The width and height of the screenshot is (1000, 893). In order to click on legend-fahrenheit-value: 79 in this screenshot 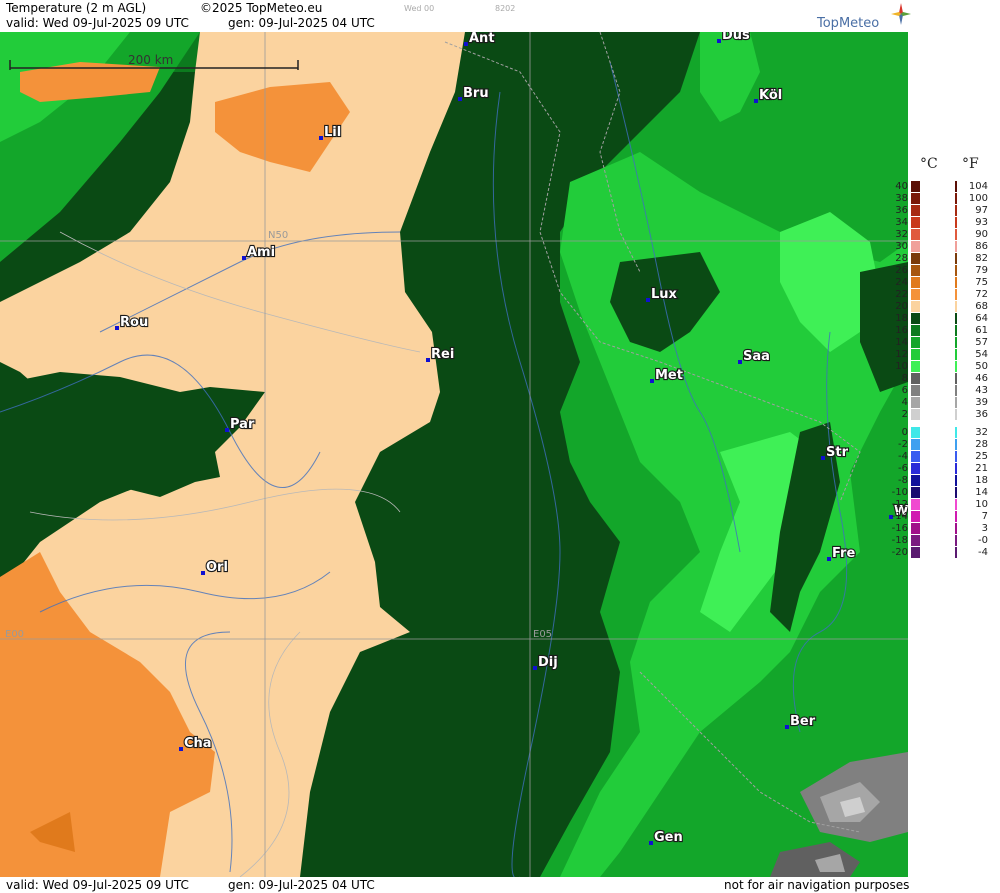, I will do `click(981, 270)`.